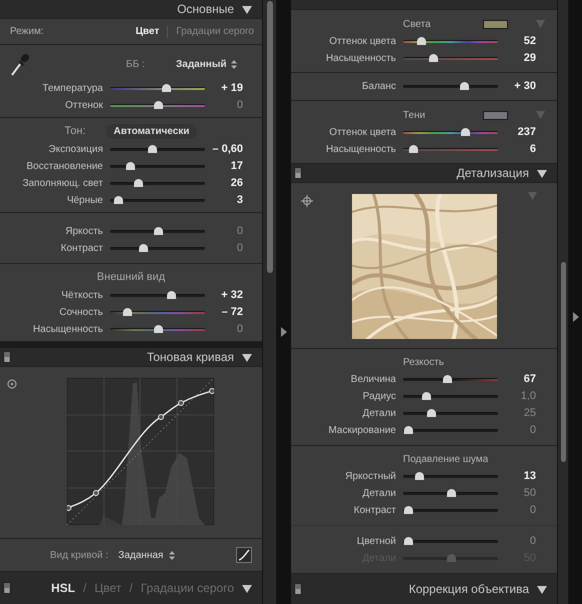 The height and width of the screenshot is (604, 582). Describe the element at coordinates (244, 555) in the screenshot. I see `point-curve-icon` at that location.